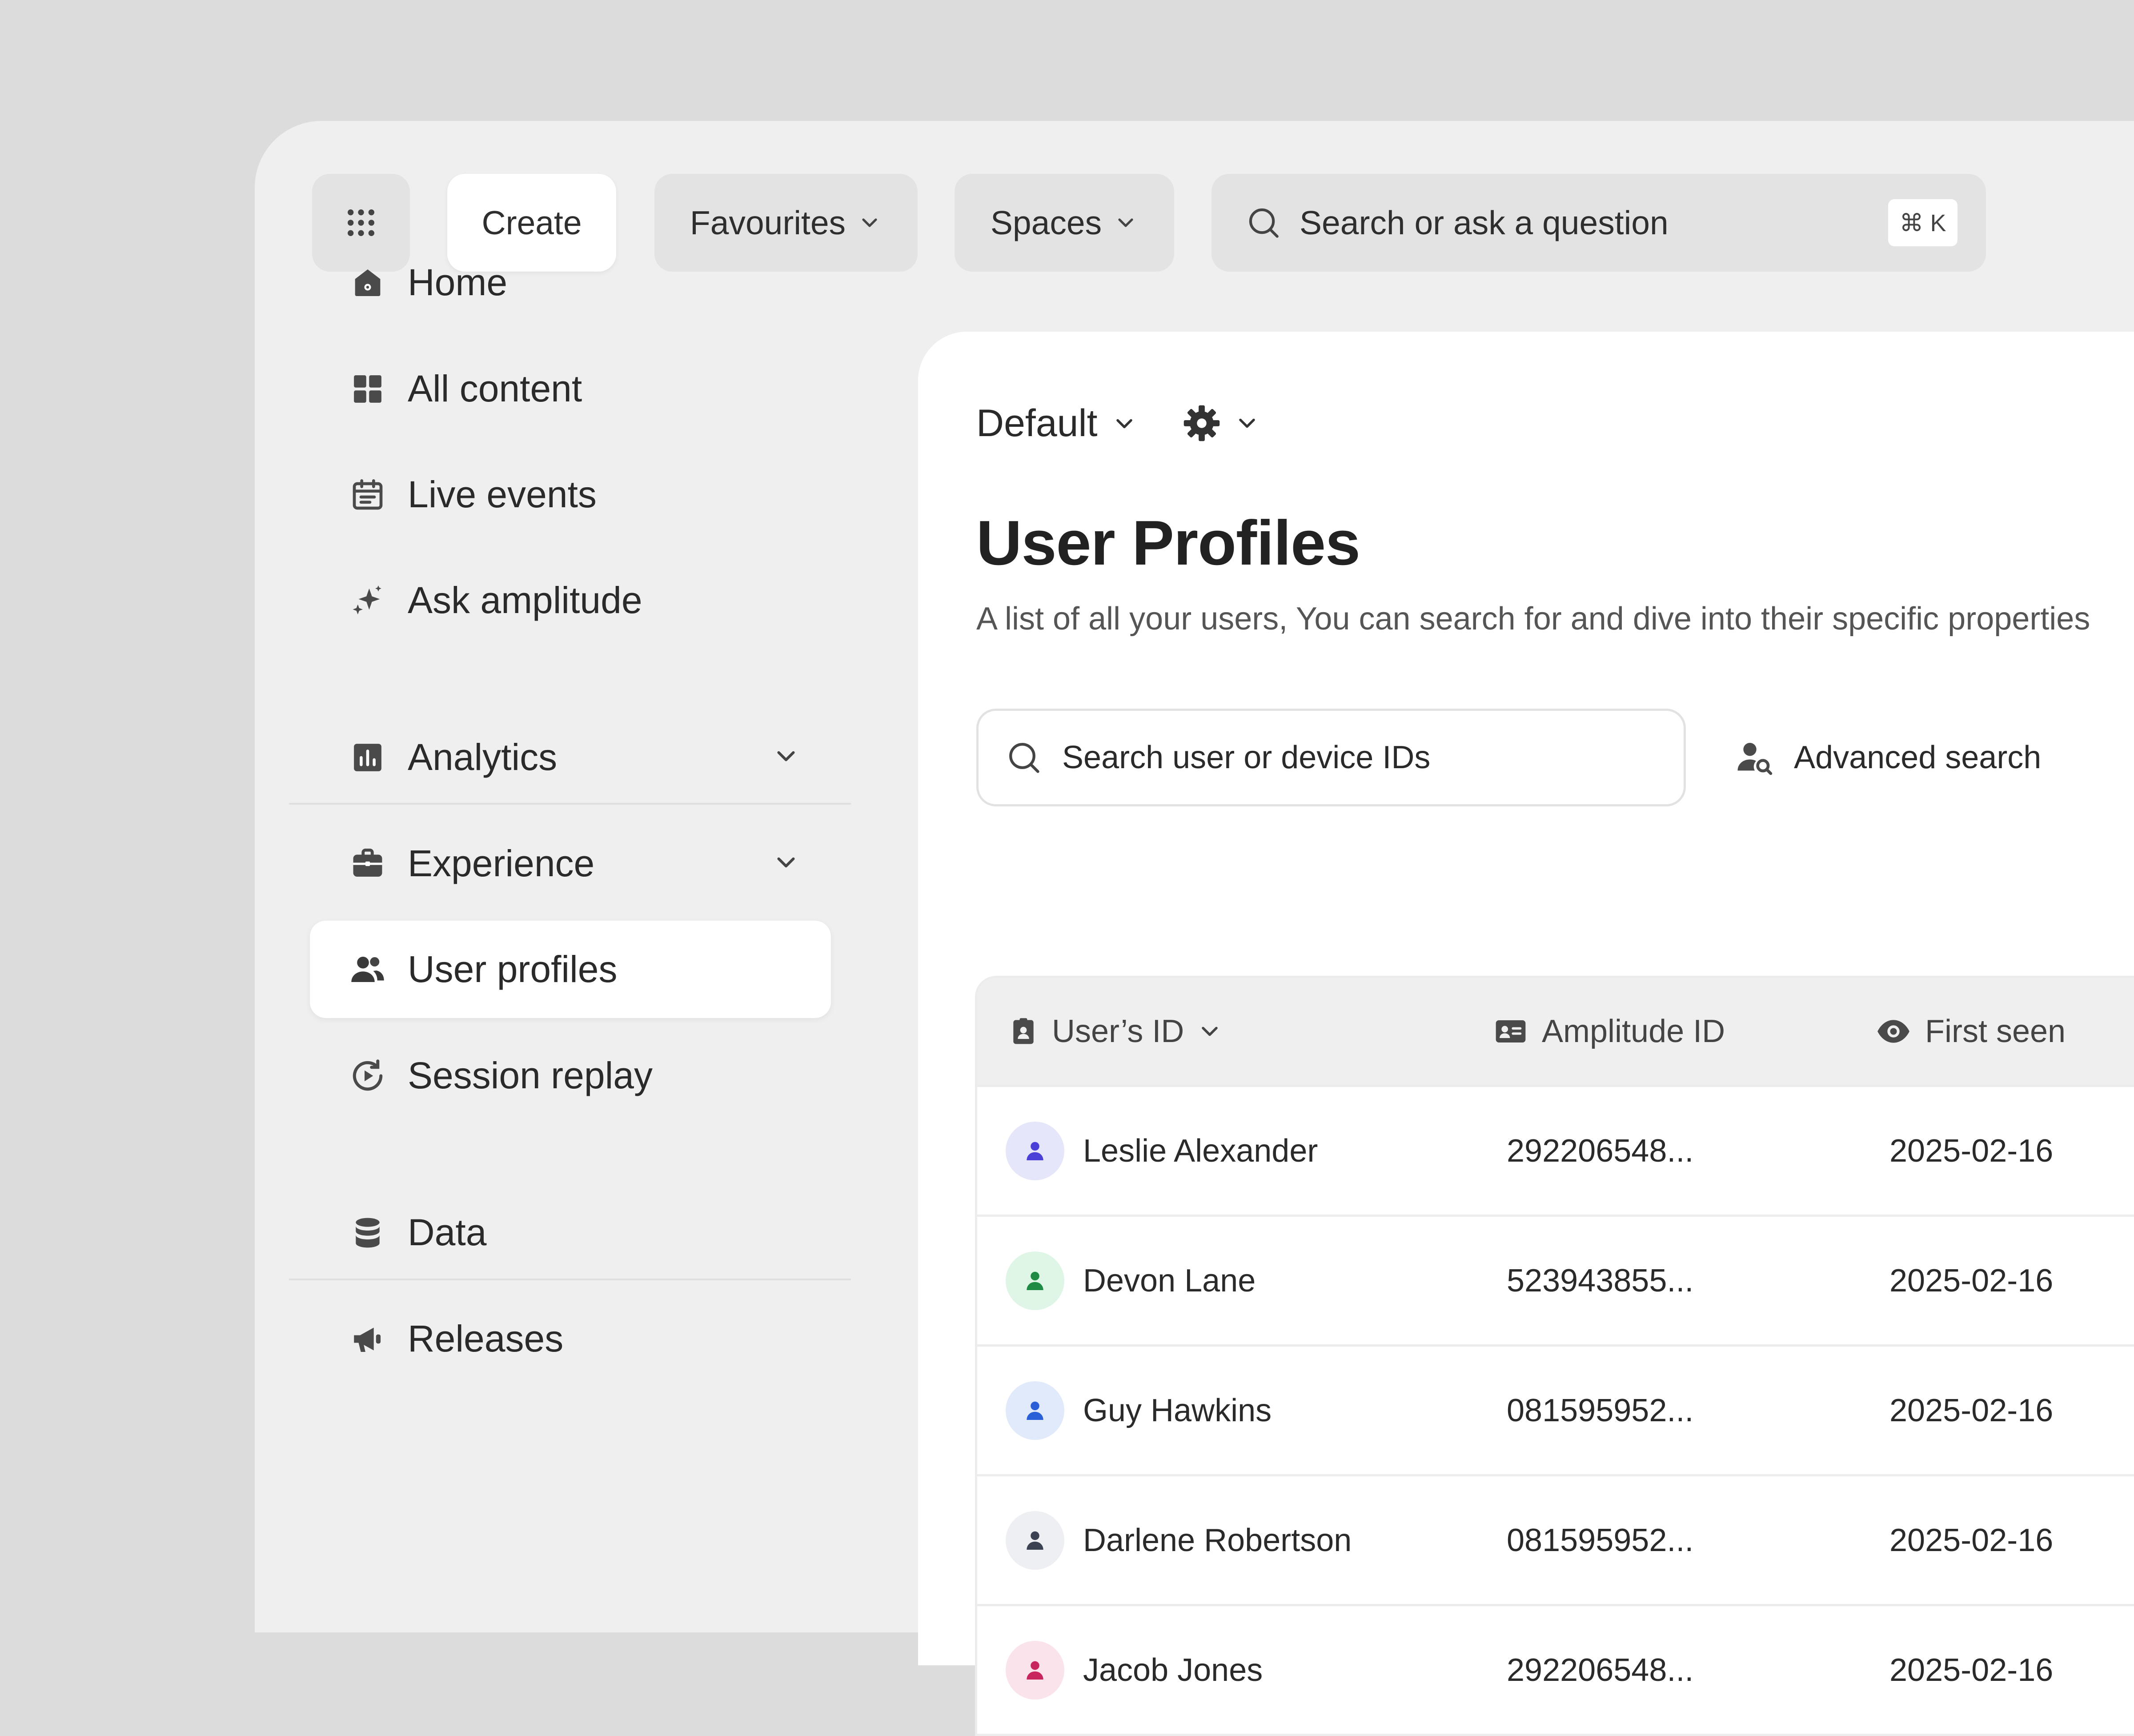 The height and width of the screenshot is (1736, 2134). What do you see at coordinates (1918, 757) in the screenshot?
I see `advanced-search-label: Advanced search` at bounding box center [1918, 757].